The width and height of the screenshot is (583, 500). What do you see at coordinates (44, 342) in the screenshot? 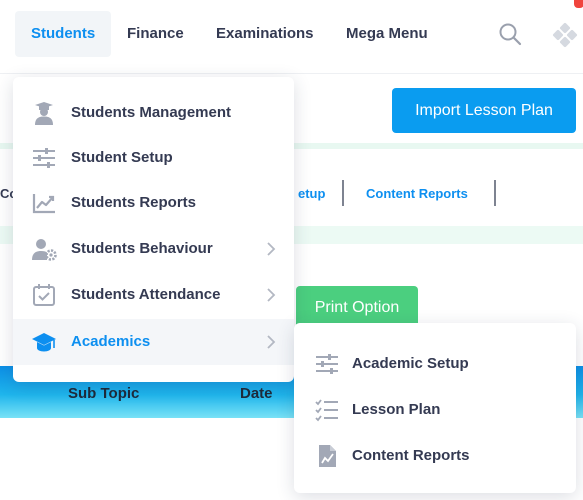
I see `graduation-cap-icon` at bounding box center [44, 342].